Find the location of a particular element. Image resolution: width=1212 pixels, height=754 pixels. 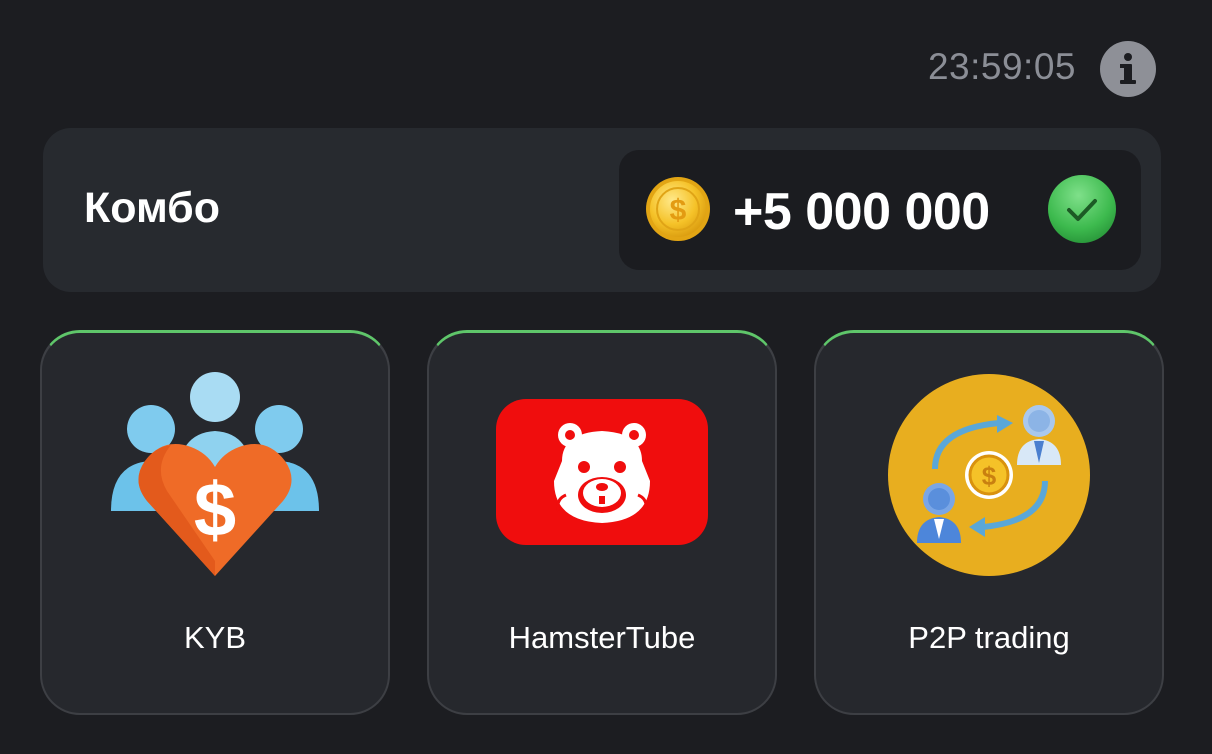

people-heart-dollar-icon: $ is located at coordinates (215, 474).